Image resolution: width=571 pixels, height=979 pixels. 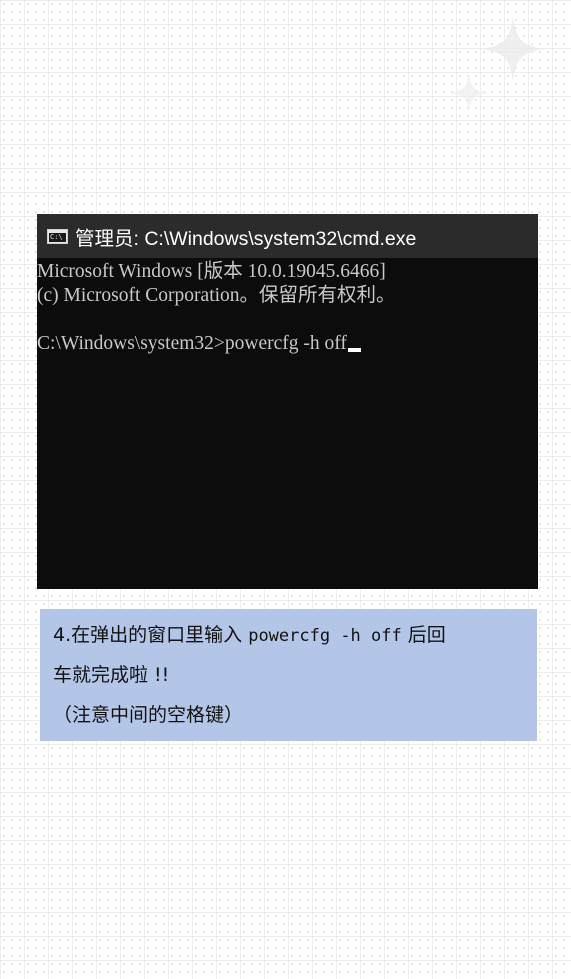 What do you see at coordinates (426, 635) in the screenshot?
I see `instruction-text-continued: 后回` at bounding box center [426, 635].